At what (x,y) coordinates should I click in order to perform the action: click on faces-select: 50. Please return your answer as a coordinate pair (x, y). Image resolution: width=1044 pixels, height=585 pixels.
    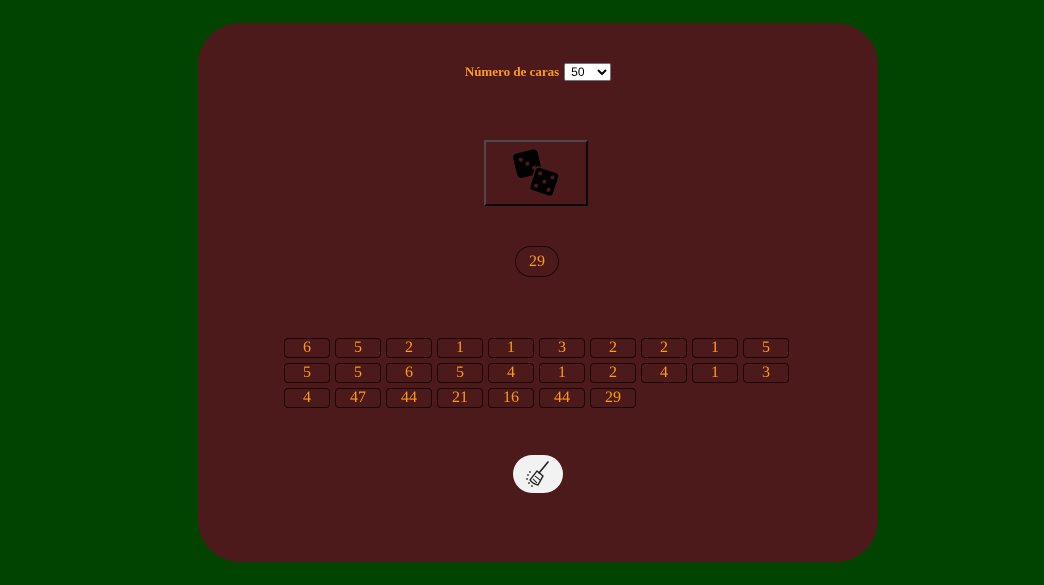
    Looking at the image, I should click on (588, 72).